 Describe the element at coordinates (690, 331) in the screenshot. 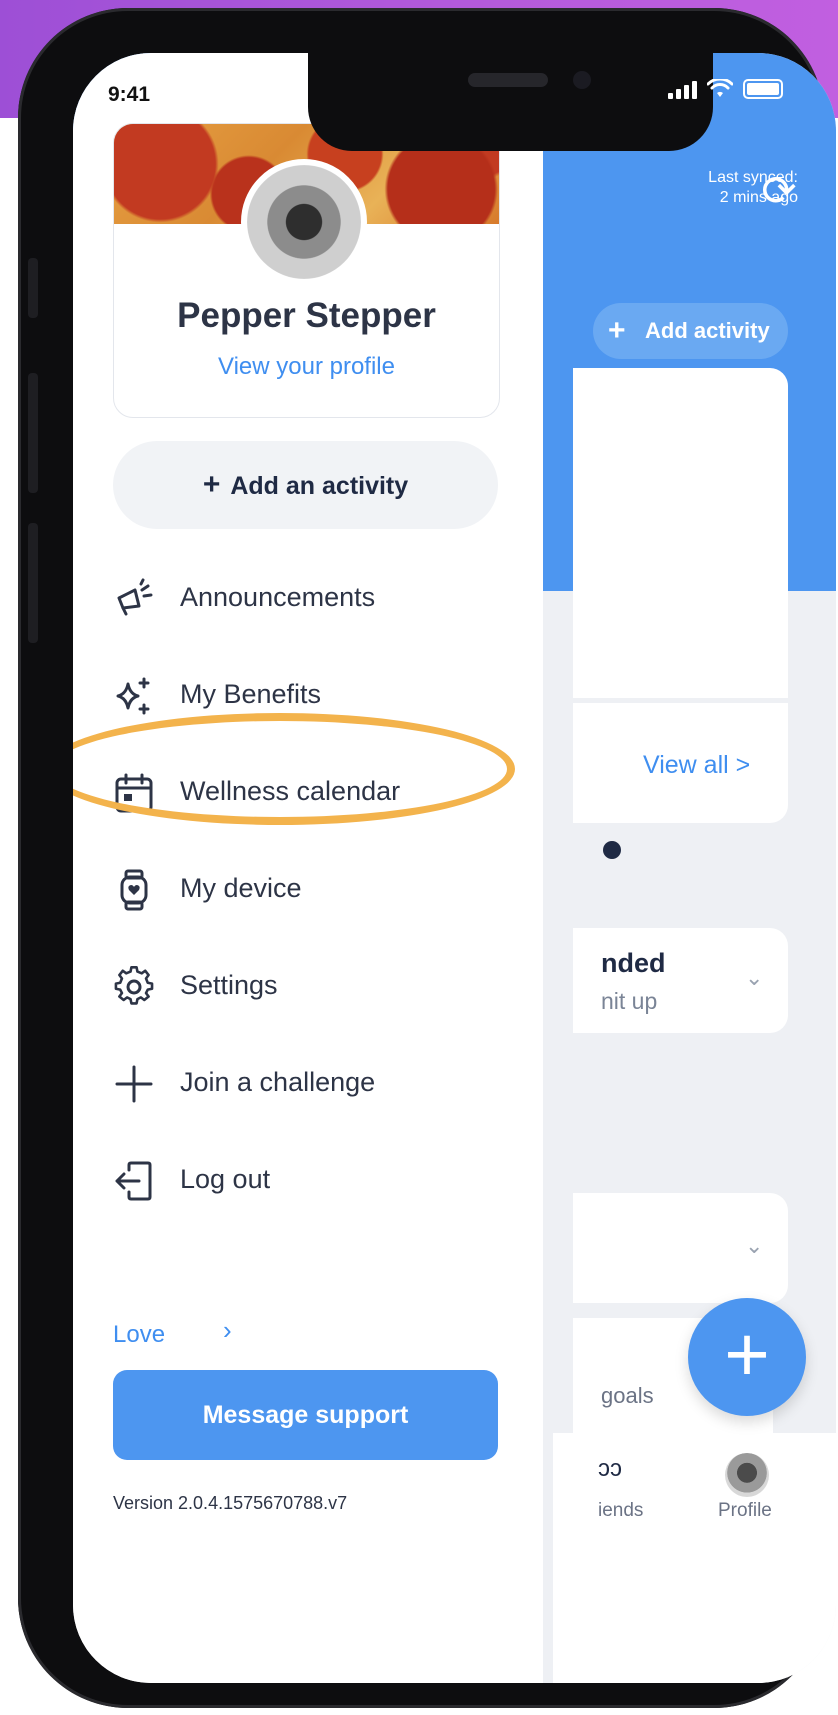

I see `add-activity-button: + Add activity` at that location.